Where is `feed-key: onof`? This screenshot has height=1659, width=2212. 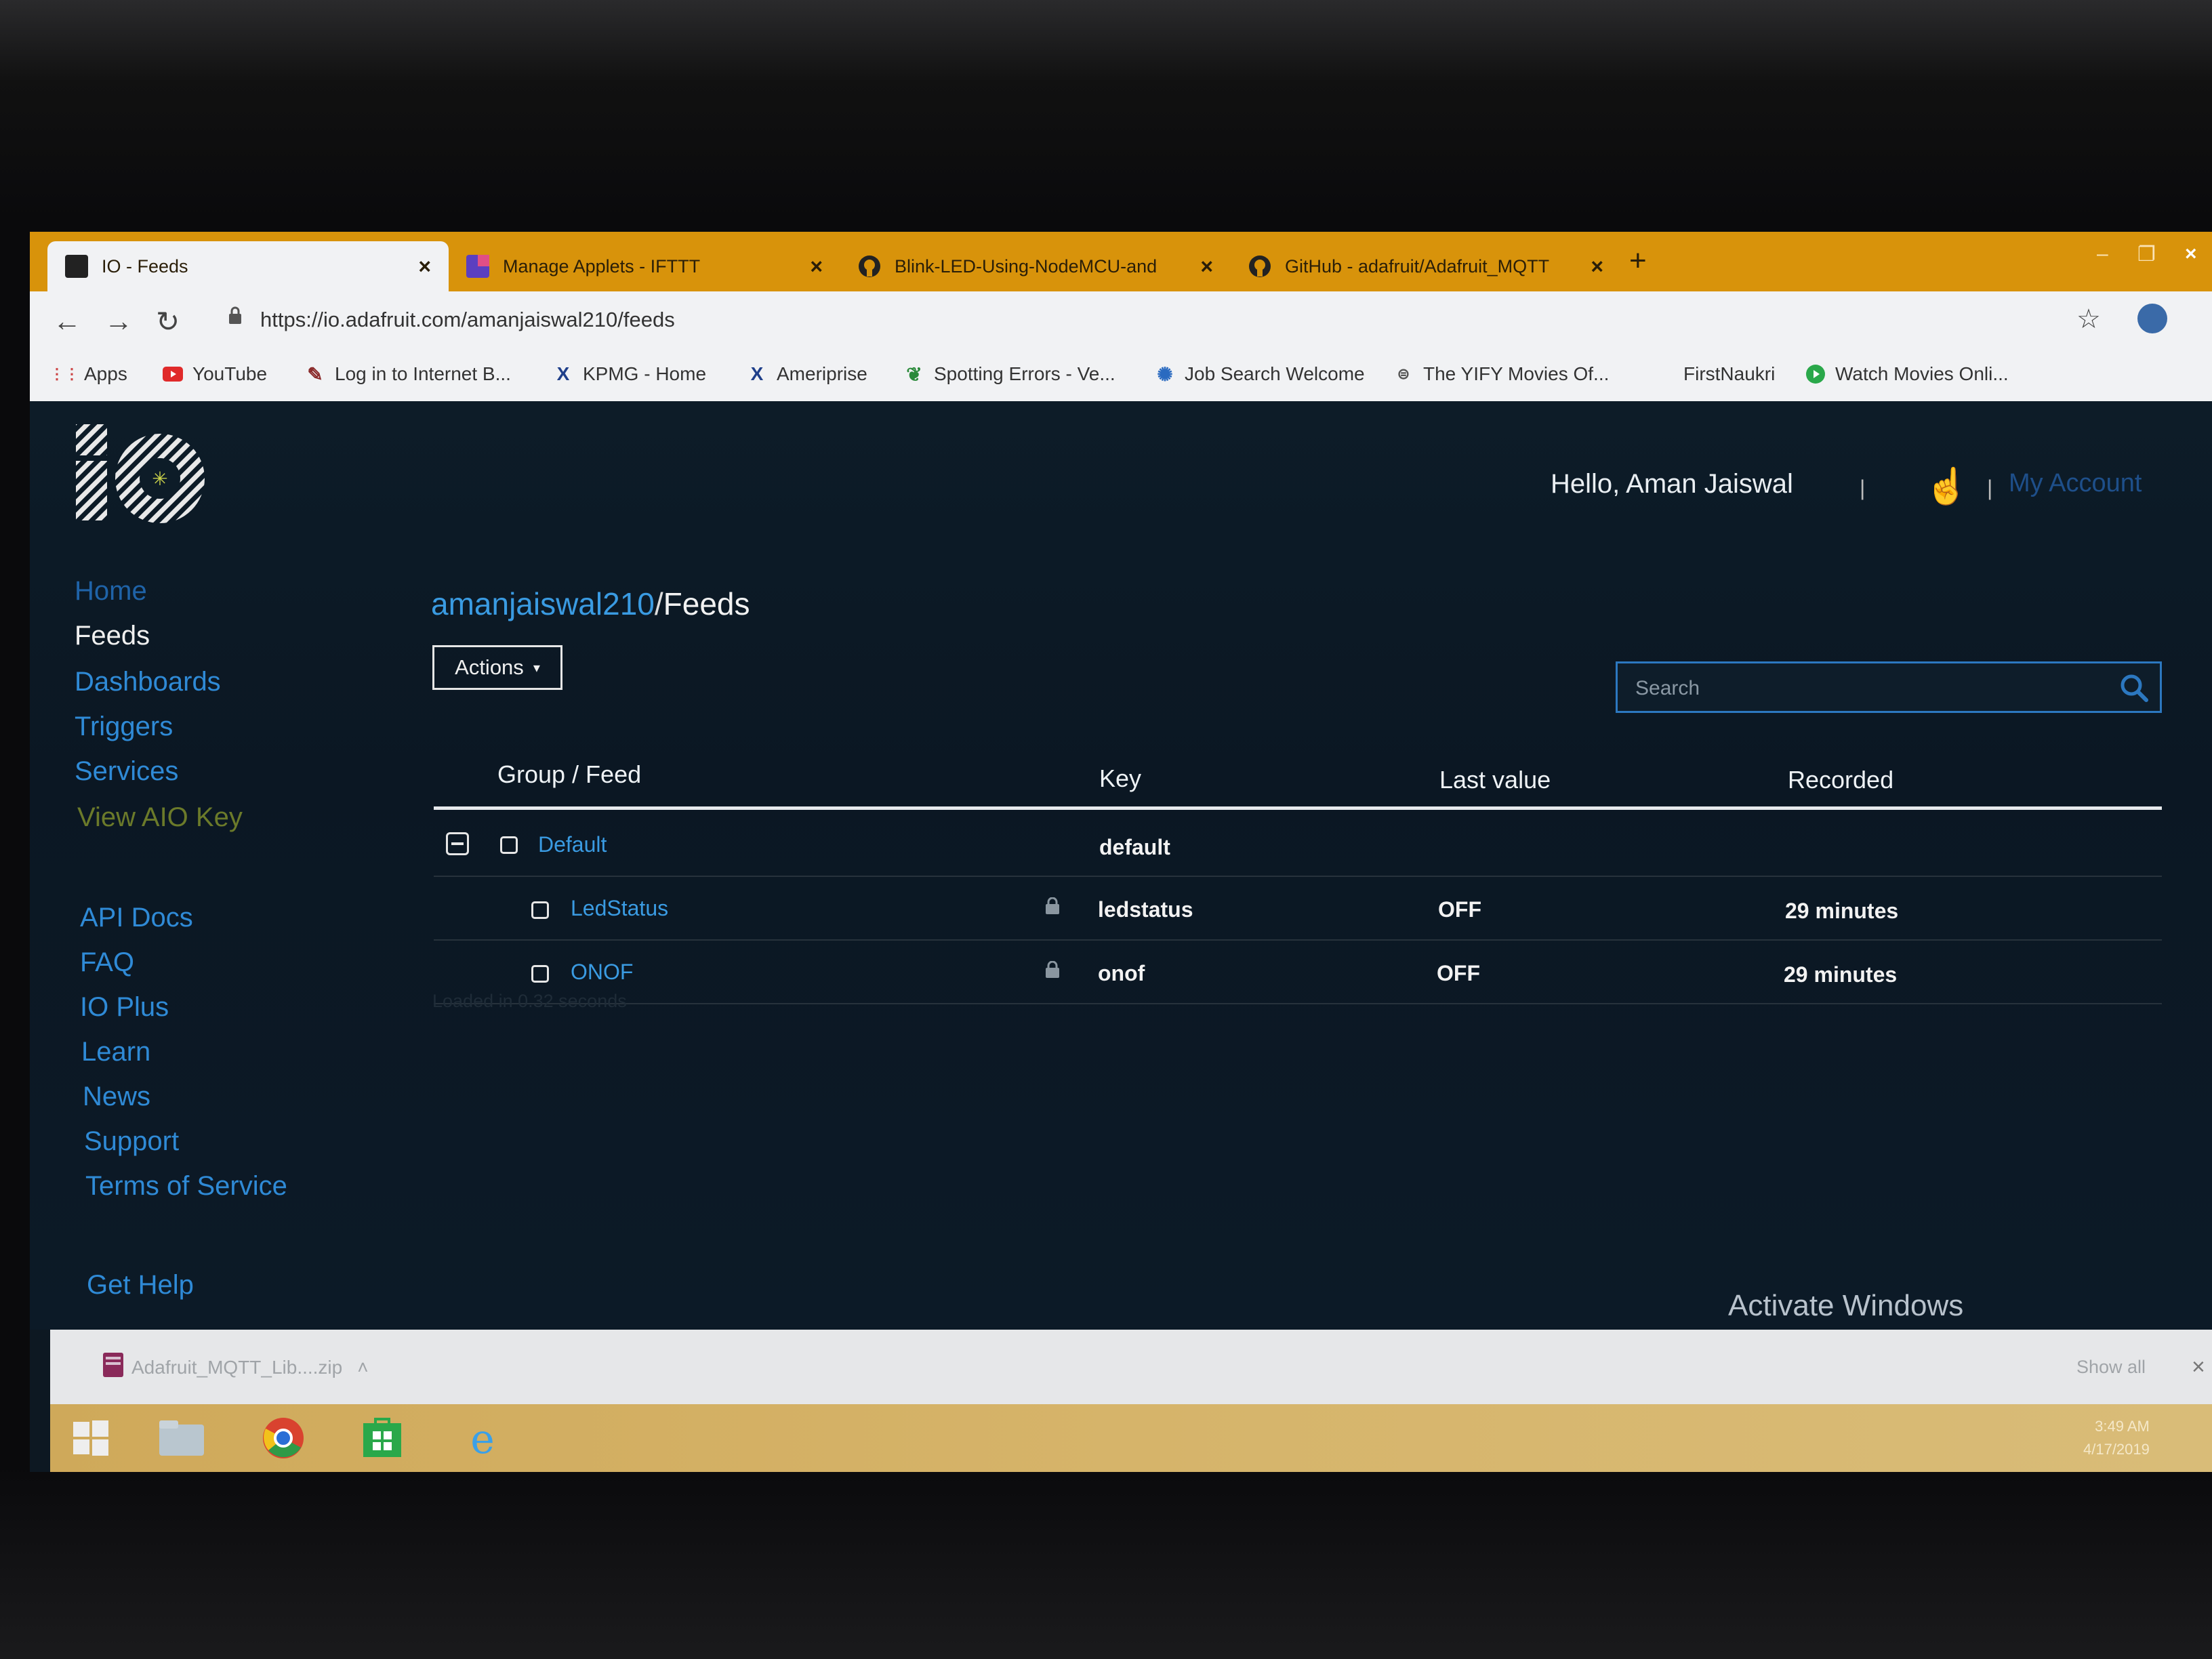
feed-key: onof is located at coordinates (1121, 973).